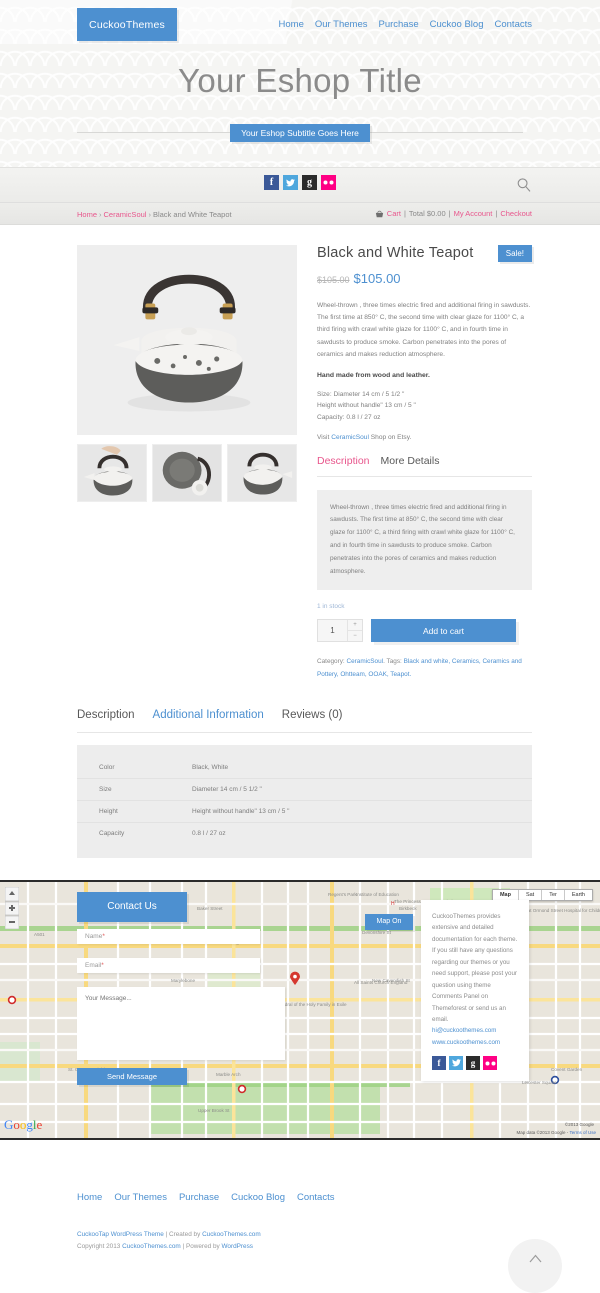  What do you see at coordinates (132, 1076) in the screenshot?
I see `send-message-button: Send Message` at bounding box center [132, 1076].